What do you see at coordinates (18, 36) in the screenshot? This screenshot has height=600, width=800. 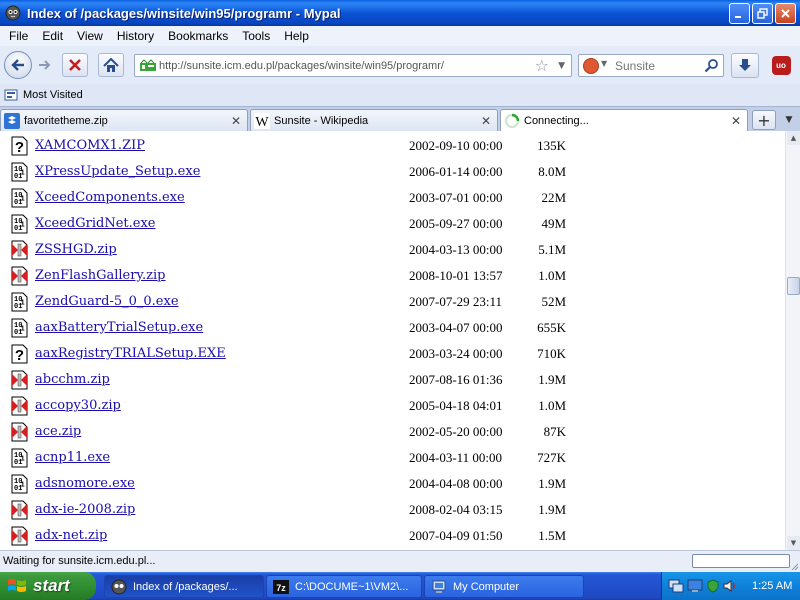 I see `menu-file: File` at bounding box center [18, 36].